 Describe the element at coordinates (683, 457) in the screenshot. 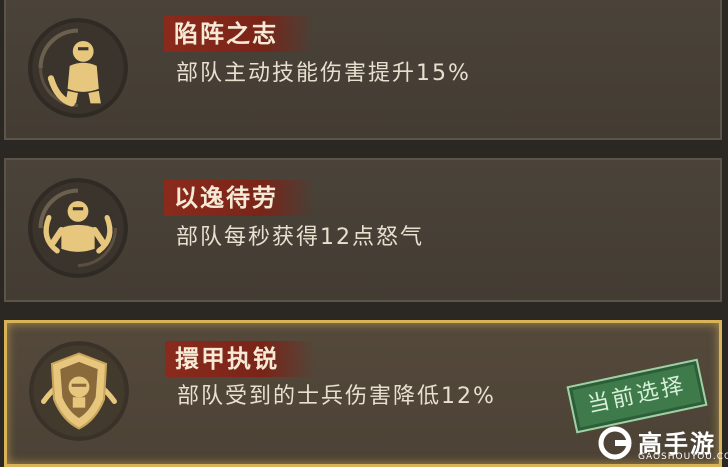

I see `watermark-domain: GAOSHOUYOU.COM` at that location.